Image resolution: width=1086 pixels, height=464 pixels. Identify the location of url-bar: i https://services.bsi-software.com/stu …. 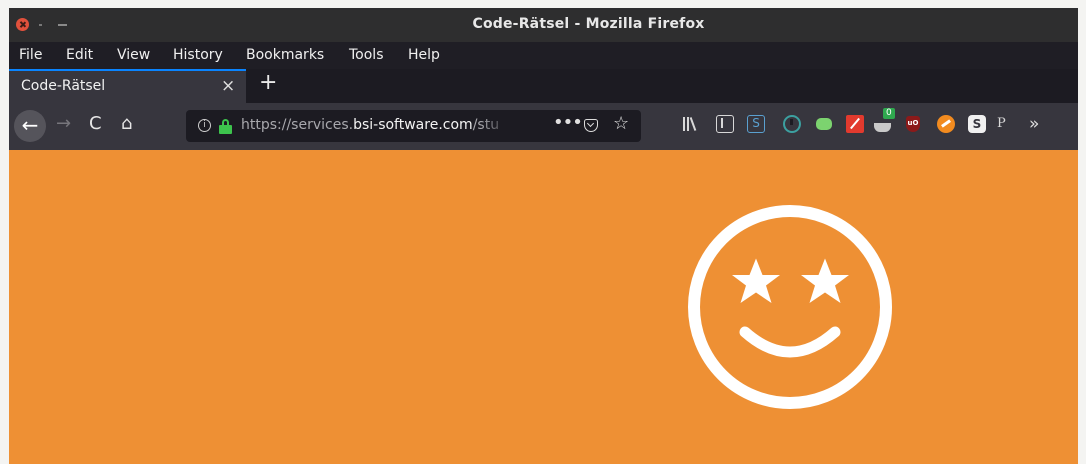
(413, 126).